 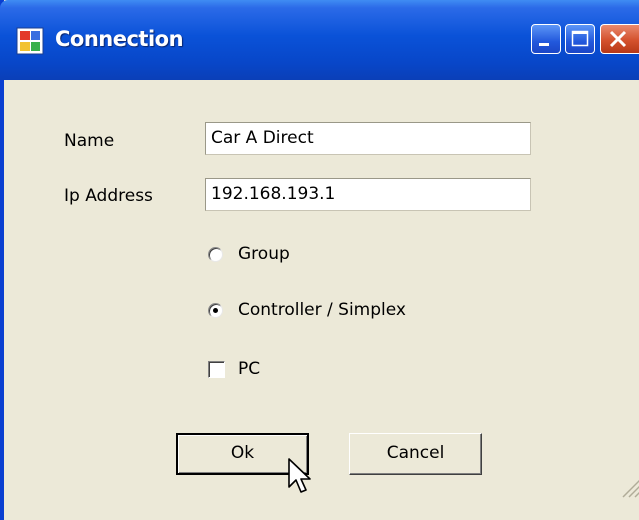 What do you see at coordinates (249, 369) in the screenshot?
I see `pc-checkbox-label: PC` at bounding box center [249, 369].